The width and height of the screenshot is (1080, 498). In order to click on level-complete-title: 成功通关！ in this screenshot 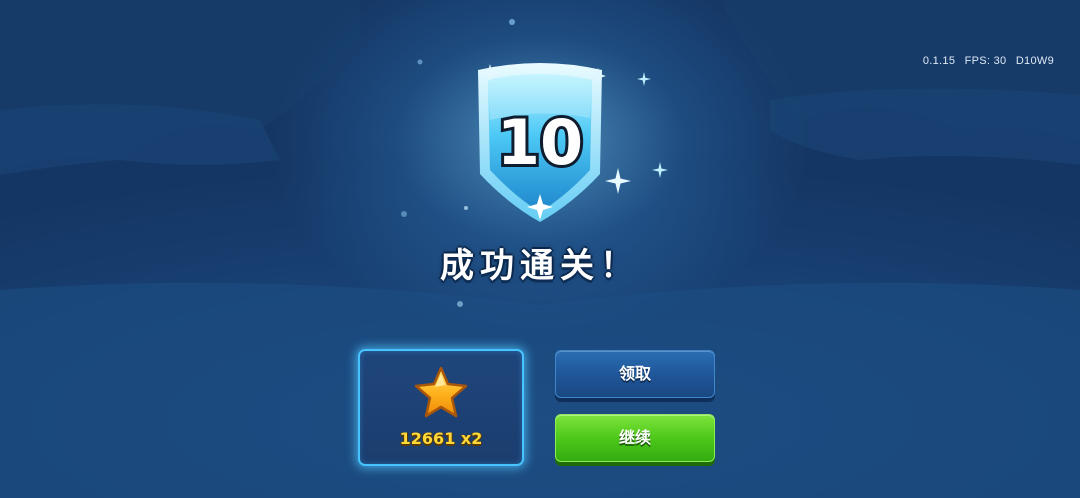, I will do `click(540, 266)`.